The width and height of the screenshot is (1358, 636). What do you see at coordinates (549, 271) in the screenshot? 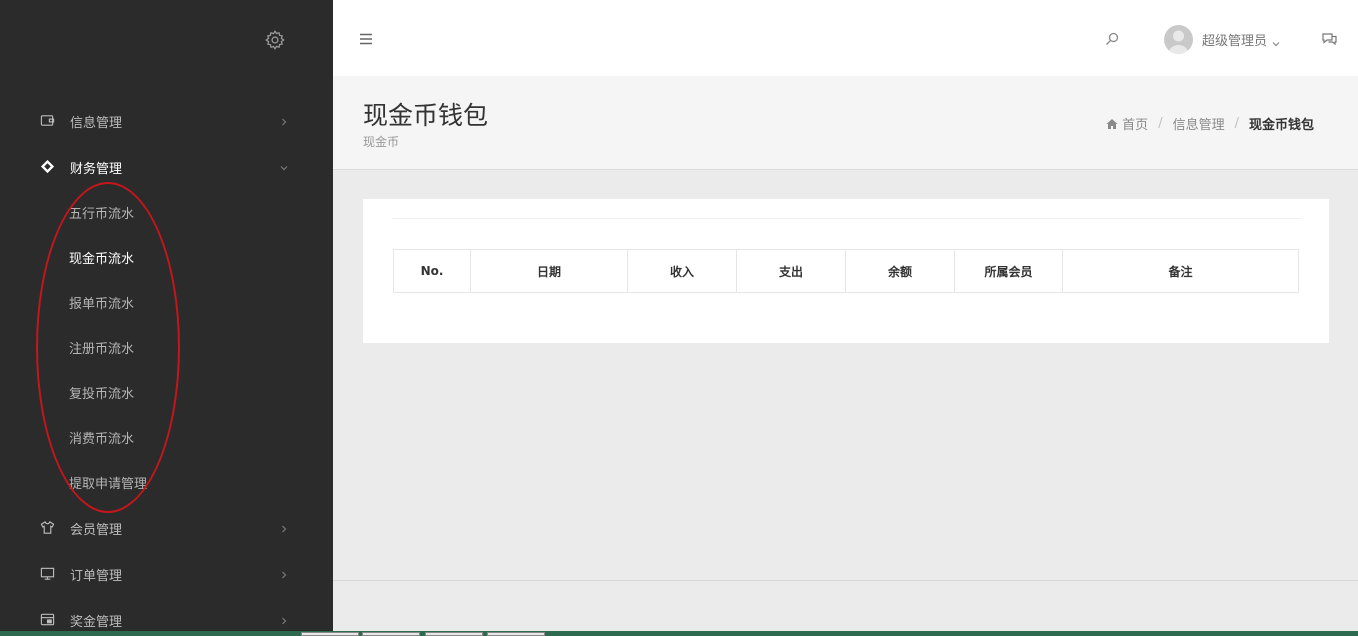
I see `column-header-date: 日期` at bounding box center [549, 271].